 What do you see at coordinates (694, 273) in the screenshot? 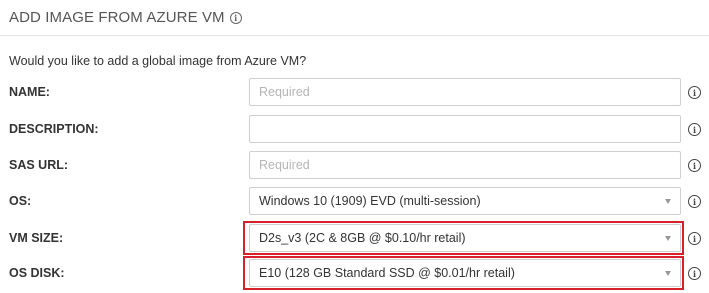
I see `os-disk-info-icon: i` at bounding box center [694, 273].